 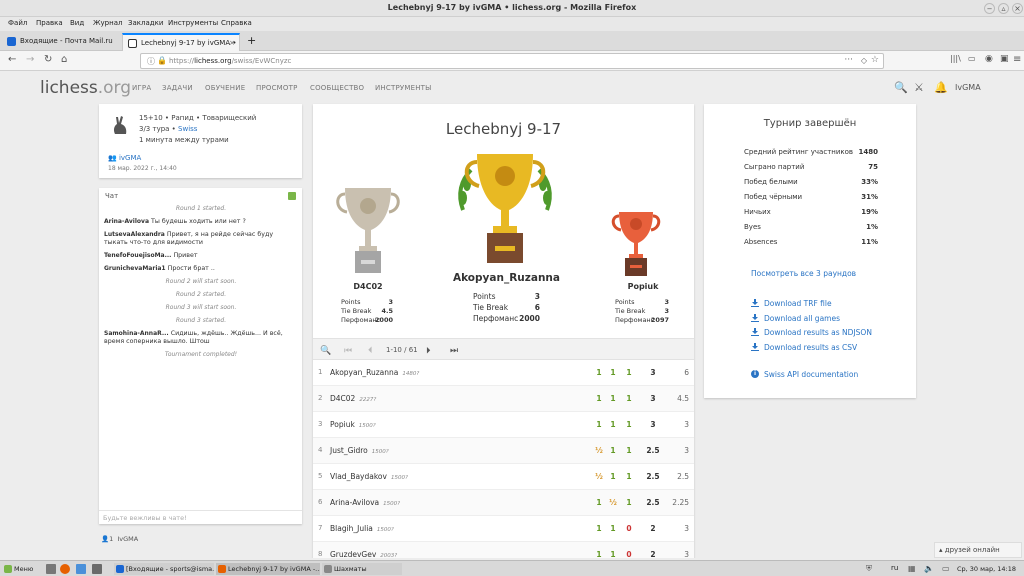 What do you see at coordinates (61, 42) in the screenshot?
I see `tab-mail: Входящие - Почта Mail.ru` at bounding box center [61, 42].